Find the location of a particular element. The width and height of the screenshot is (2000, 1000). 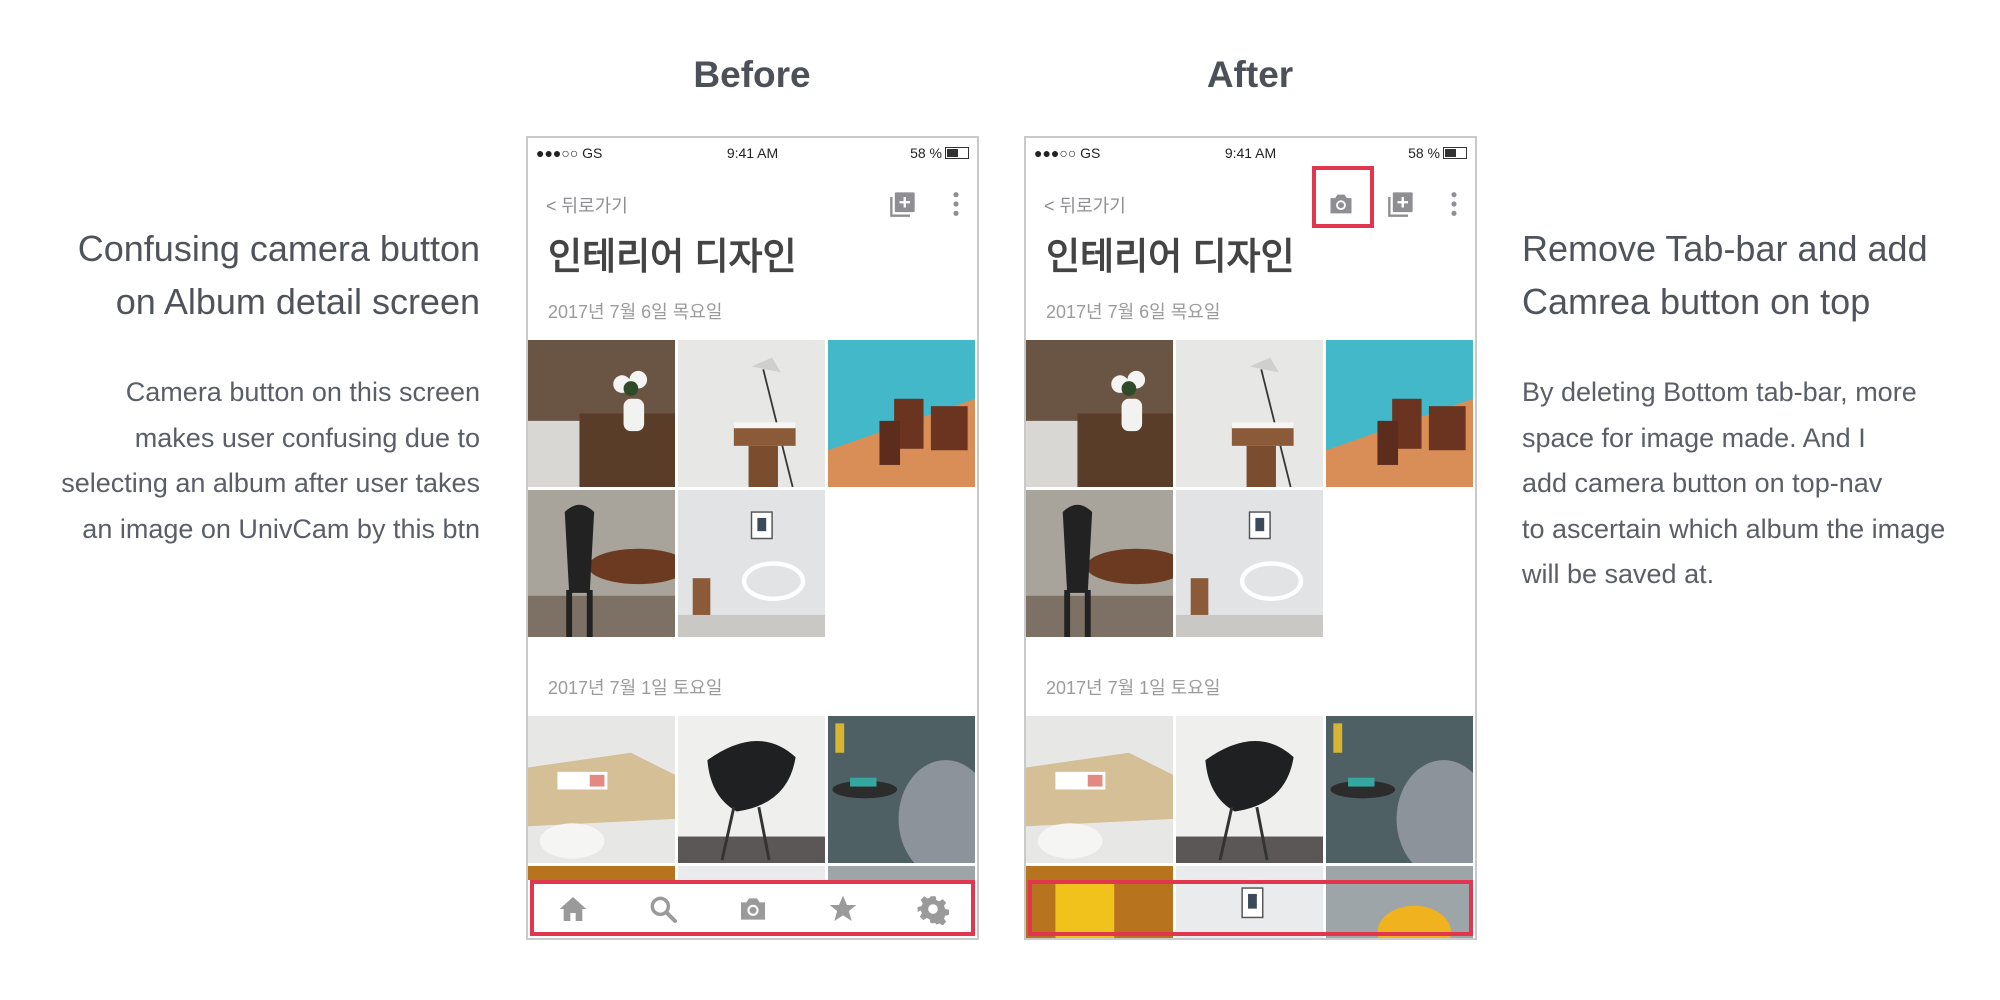

right-body-line: to ascertain which album the image is located at coordinates (1734, 528).